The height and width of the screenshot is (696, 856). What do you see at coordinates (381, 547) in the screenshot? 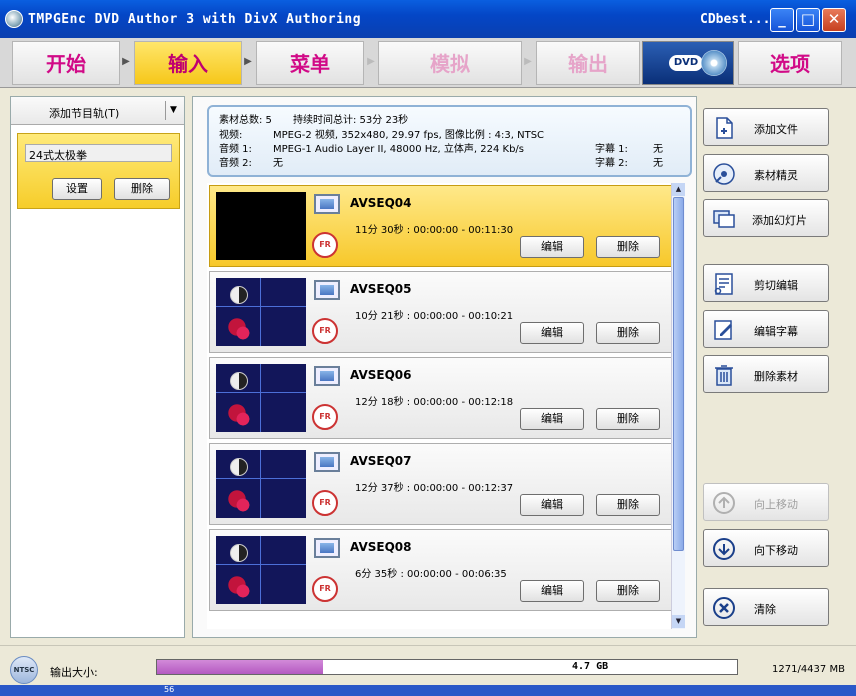
I see `clip-name: AVSEQ08` at bounding box center [381, 547].